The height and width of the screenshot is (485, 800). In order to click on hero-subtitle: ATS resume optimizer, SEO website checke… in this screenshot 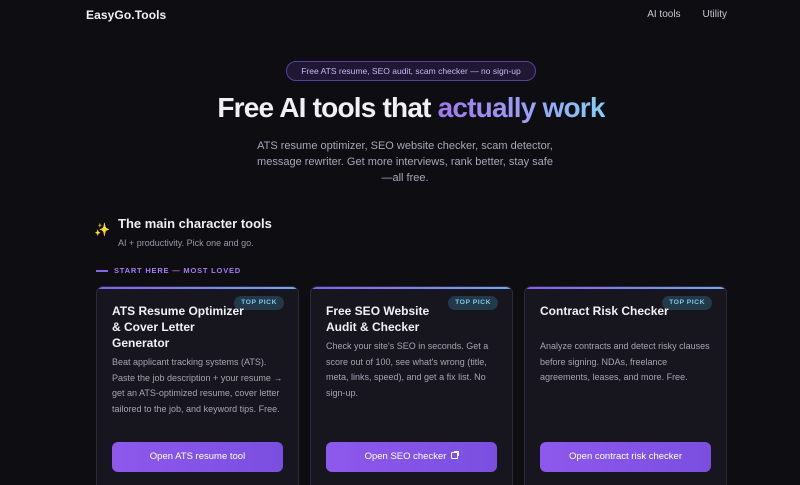, I will do `click(405, 162)`.